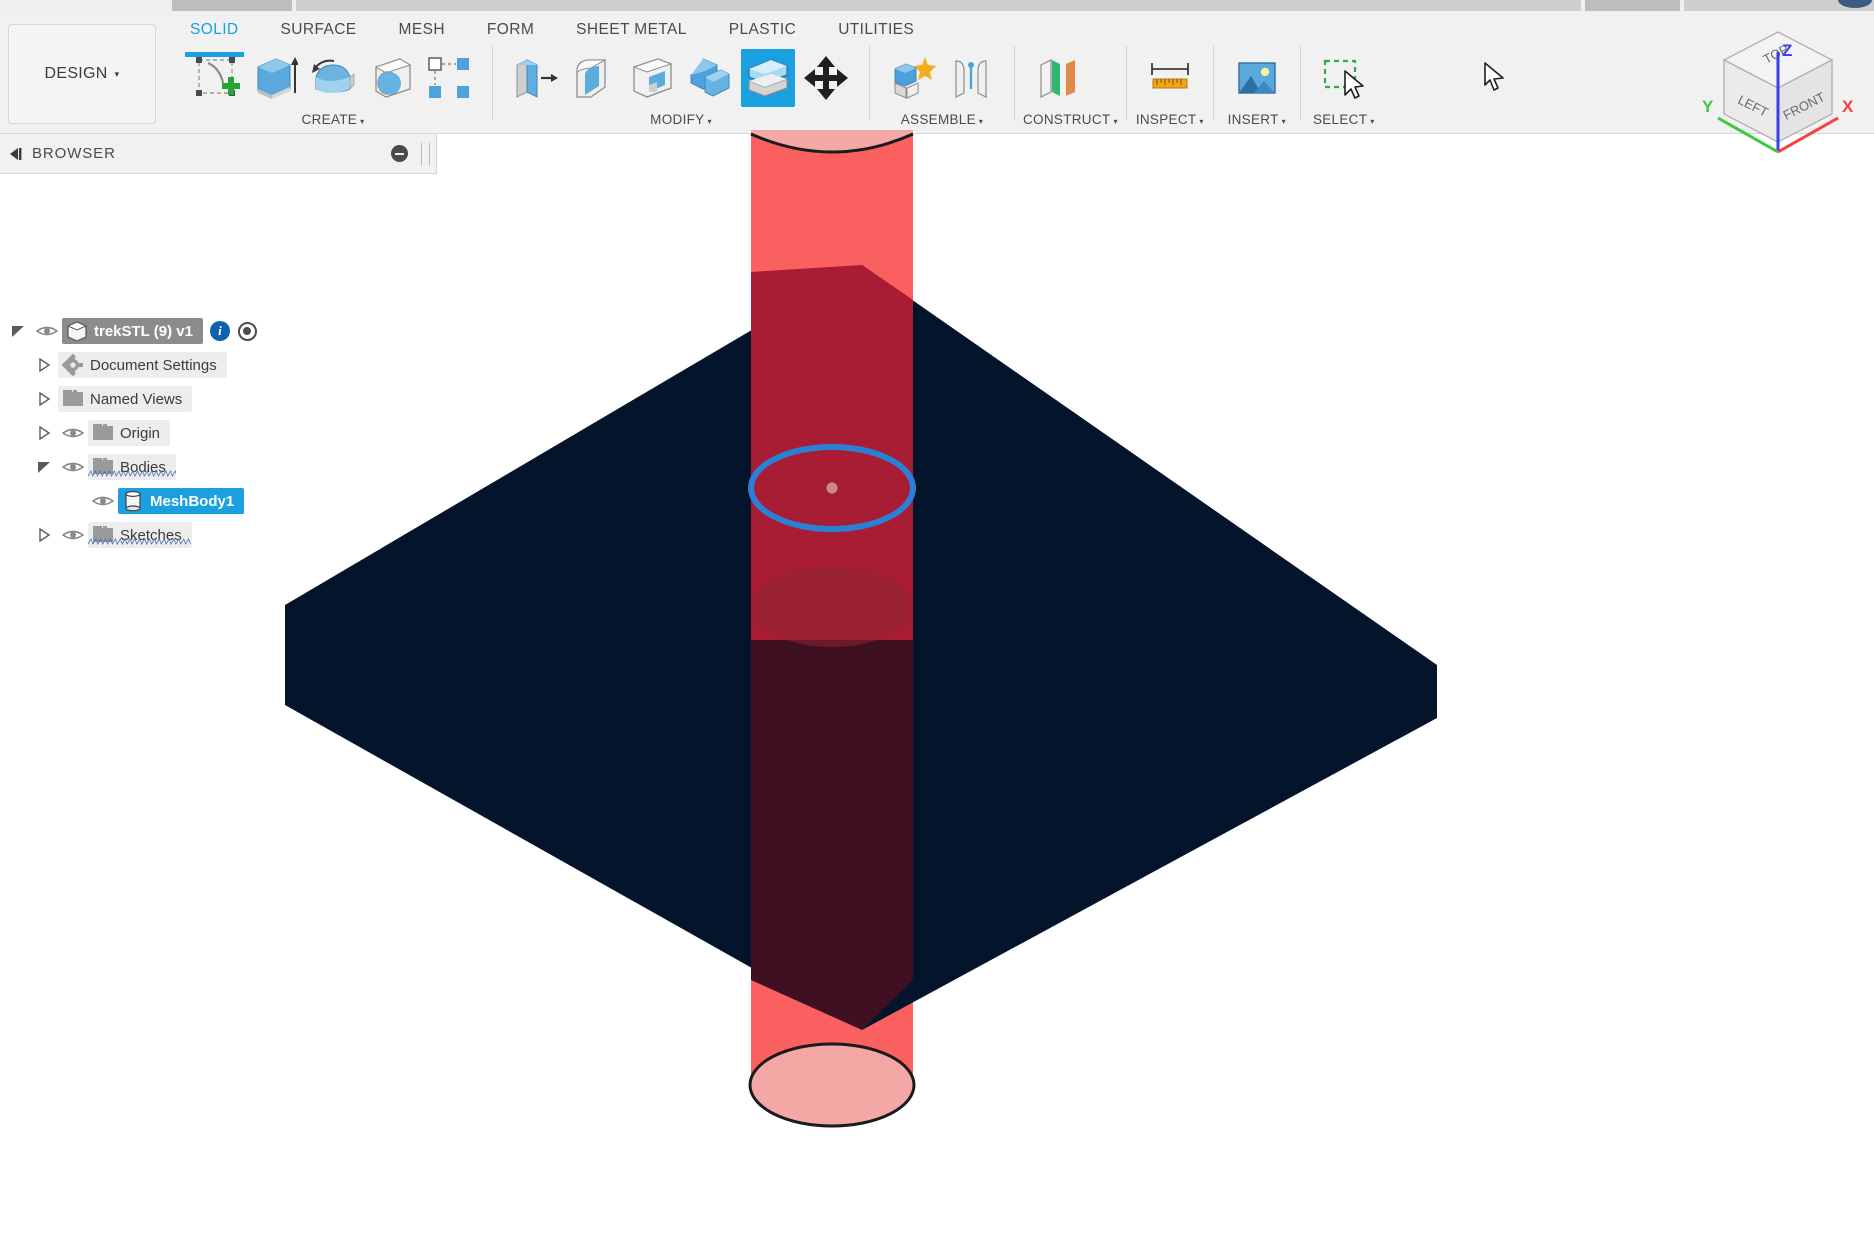  I want to click on axis-z-label: Z, so click(1787, 50).